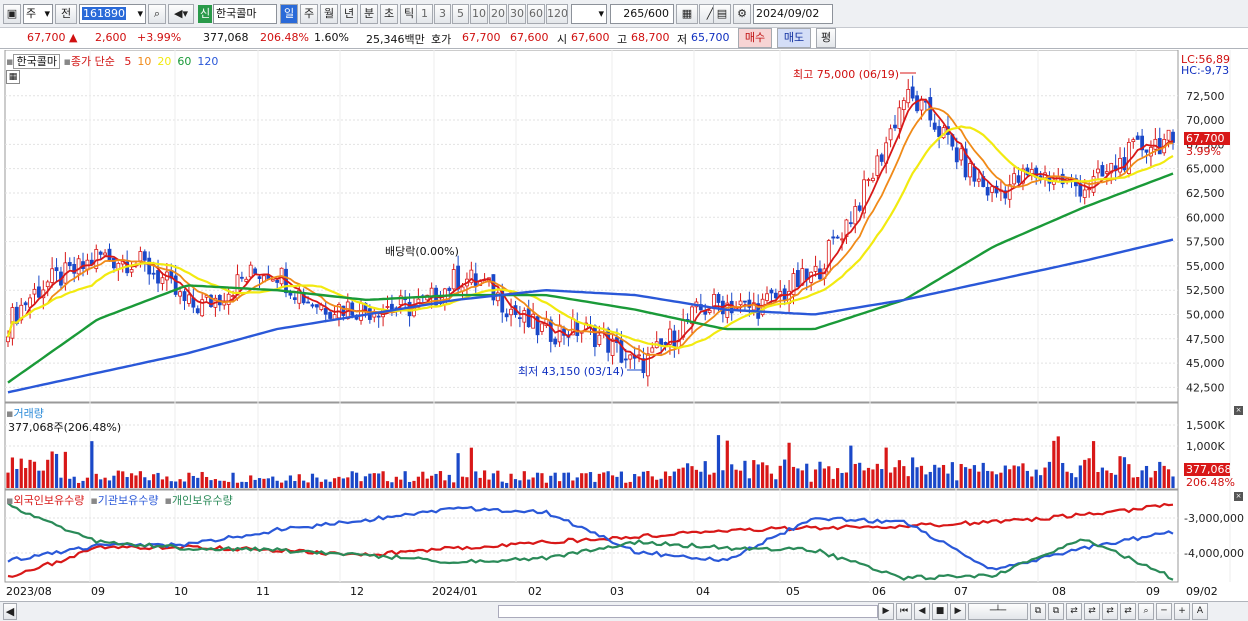 Image resolution: width=1248 pixels, height=621 pixels. I want to click on bid-value: 67,600, so click(529, 37).